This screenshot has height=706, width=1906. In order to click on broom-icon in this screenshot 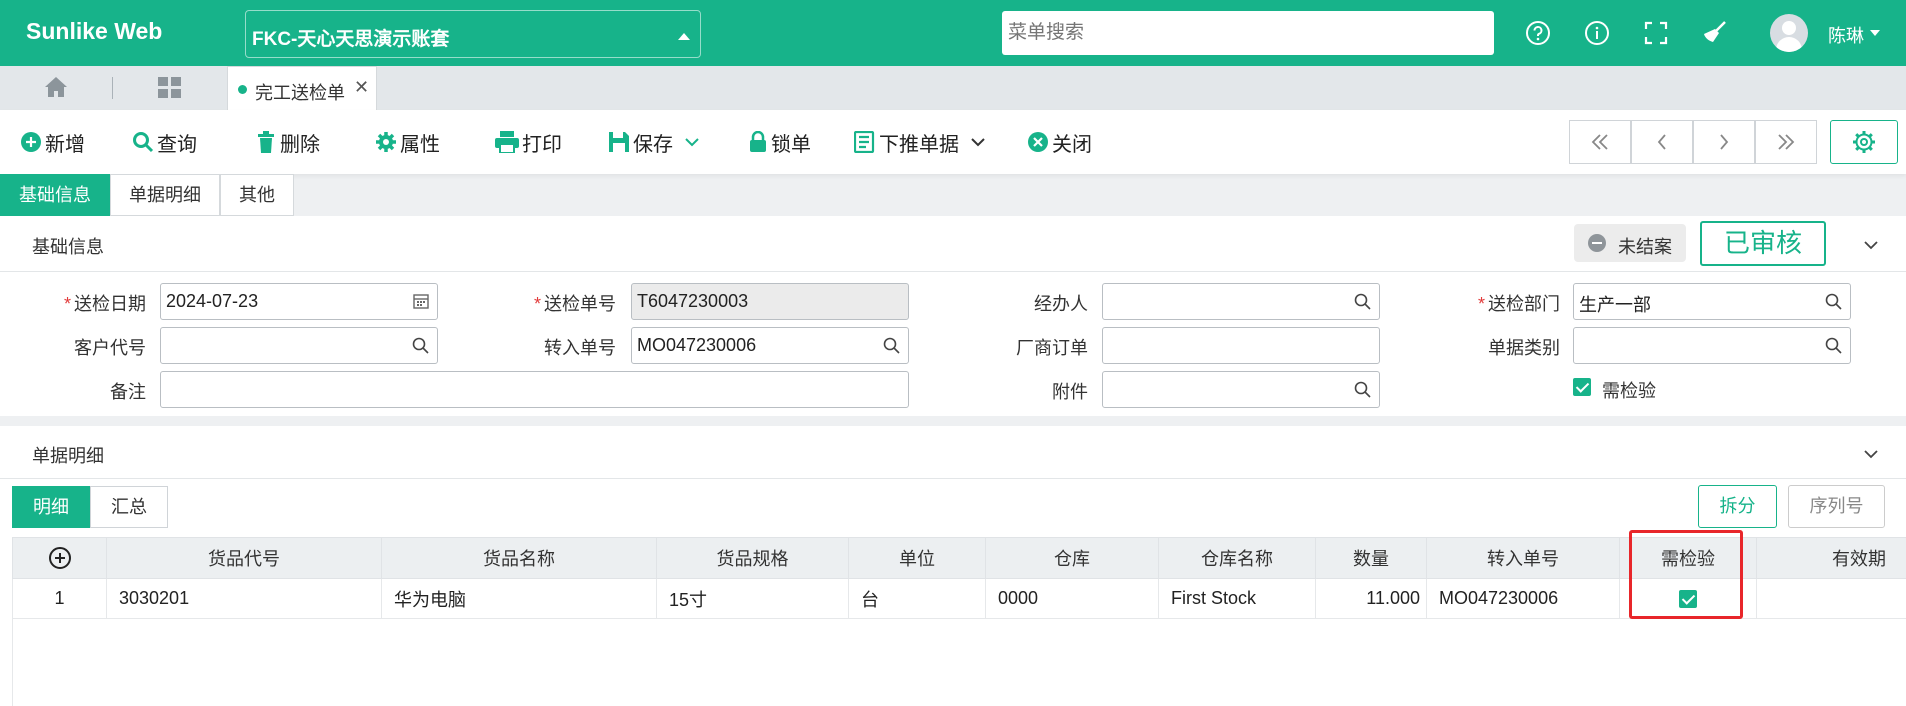, I will do `click(1715, 33)`.